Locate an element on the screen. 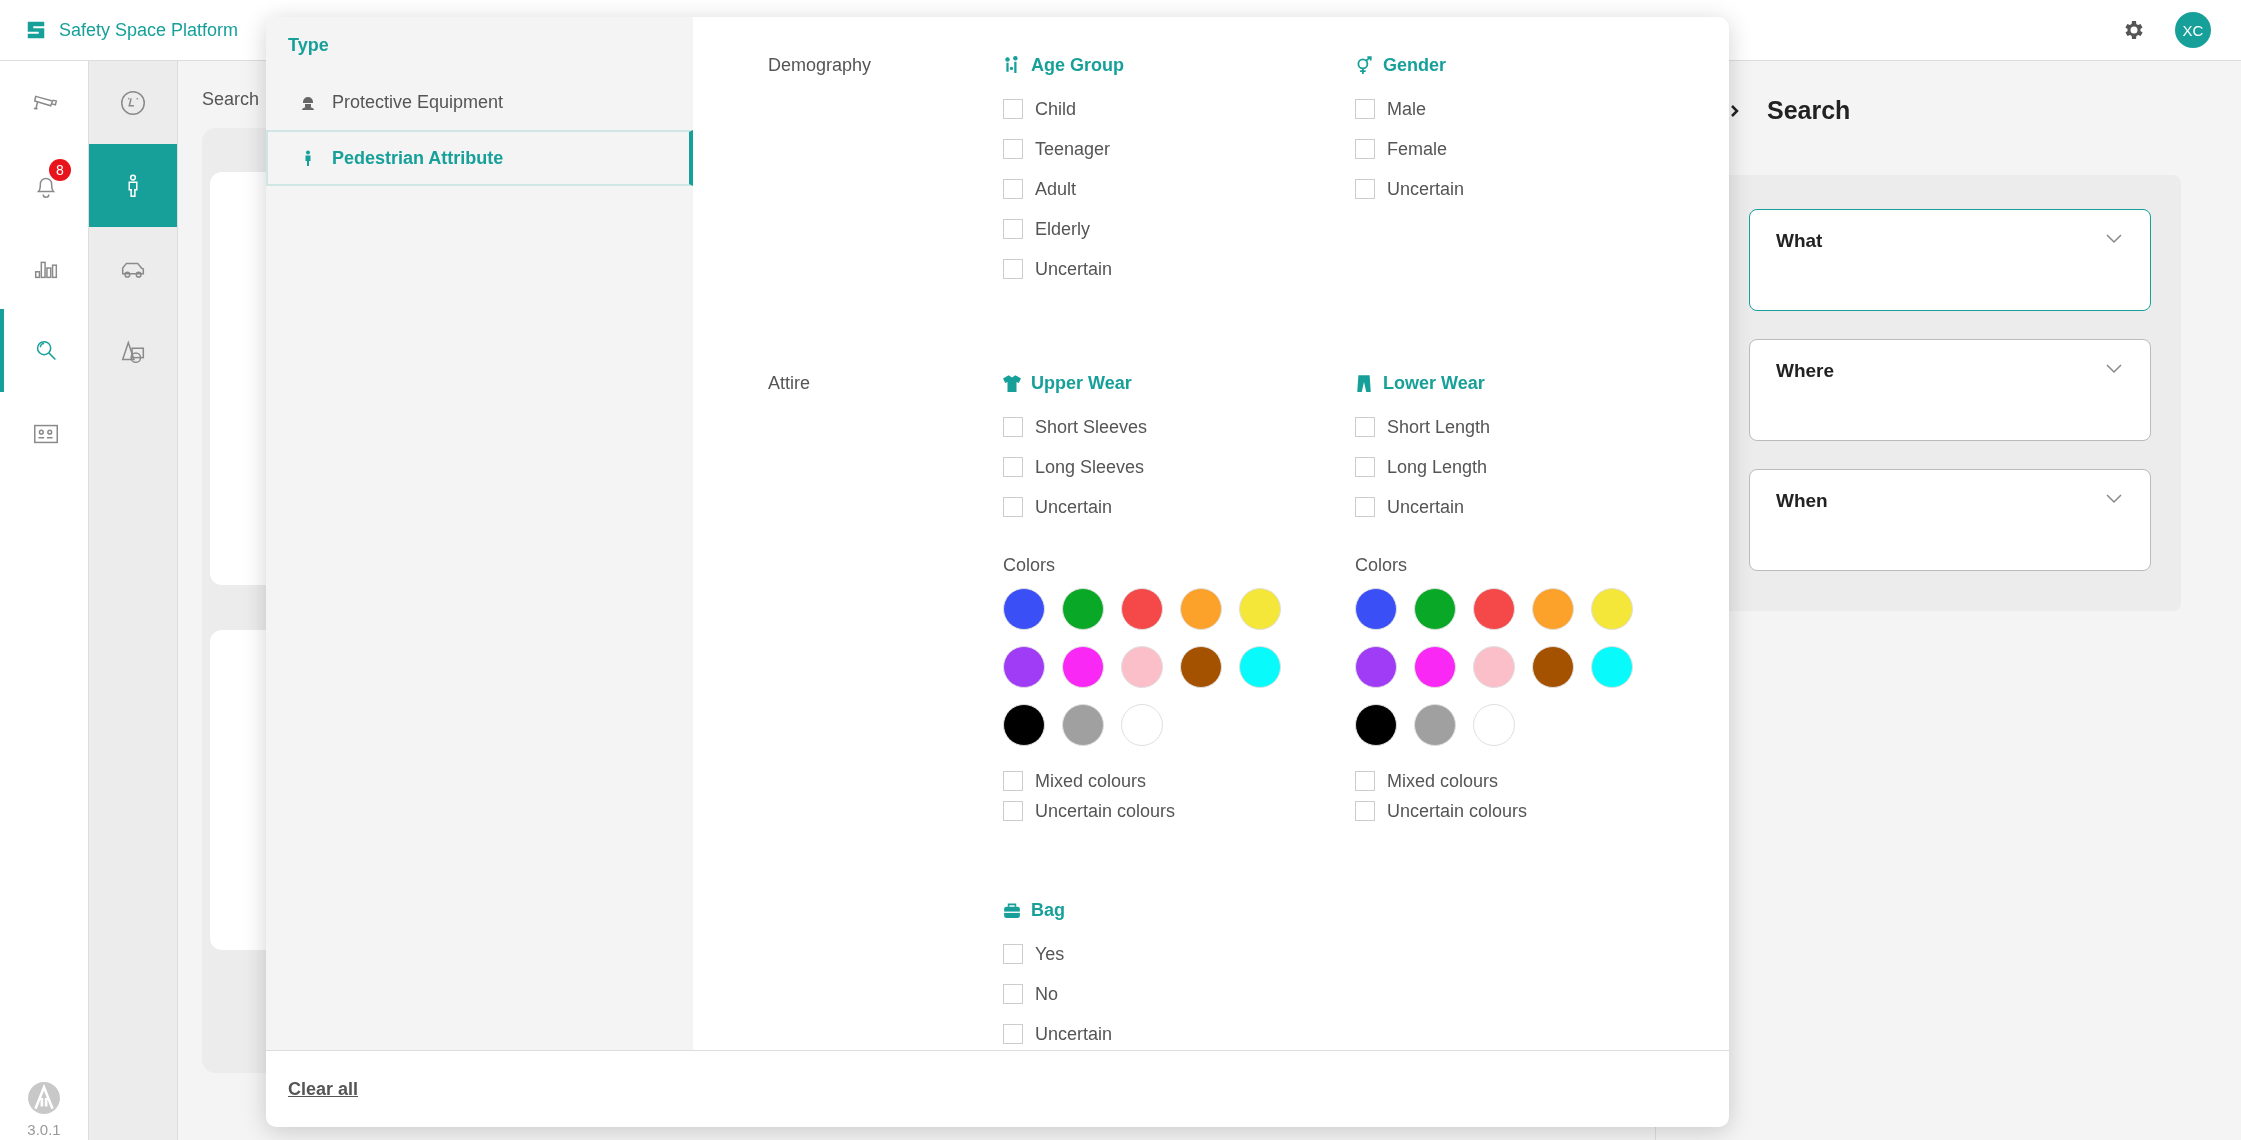 This screenshot has width=2241, height=1140. notification-badge: 8 is located at coordinates (60, 170).